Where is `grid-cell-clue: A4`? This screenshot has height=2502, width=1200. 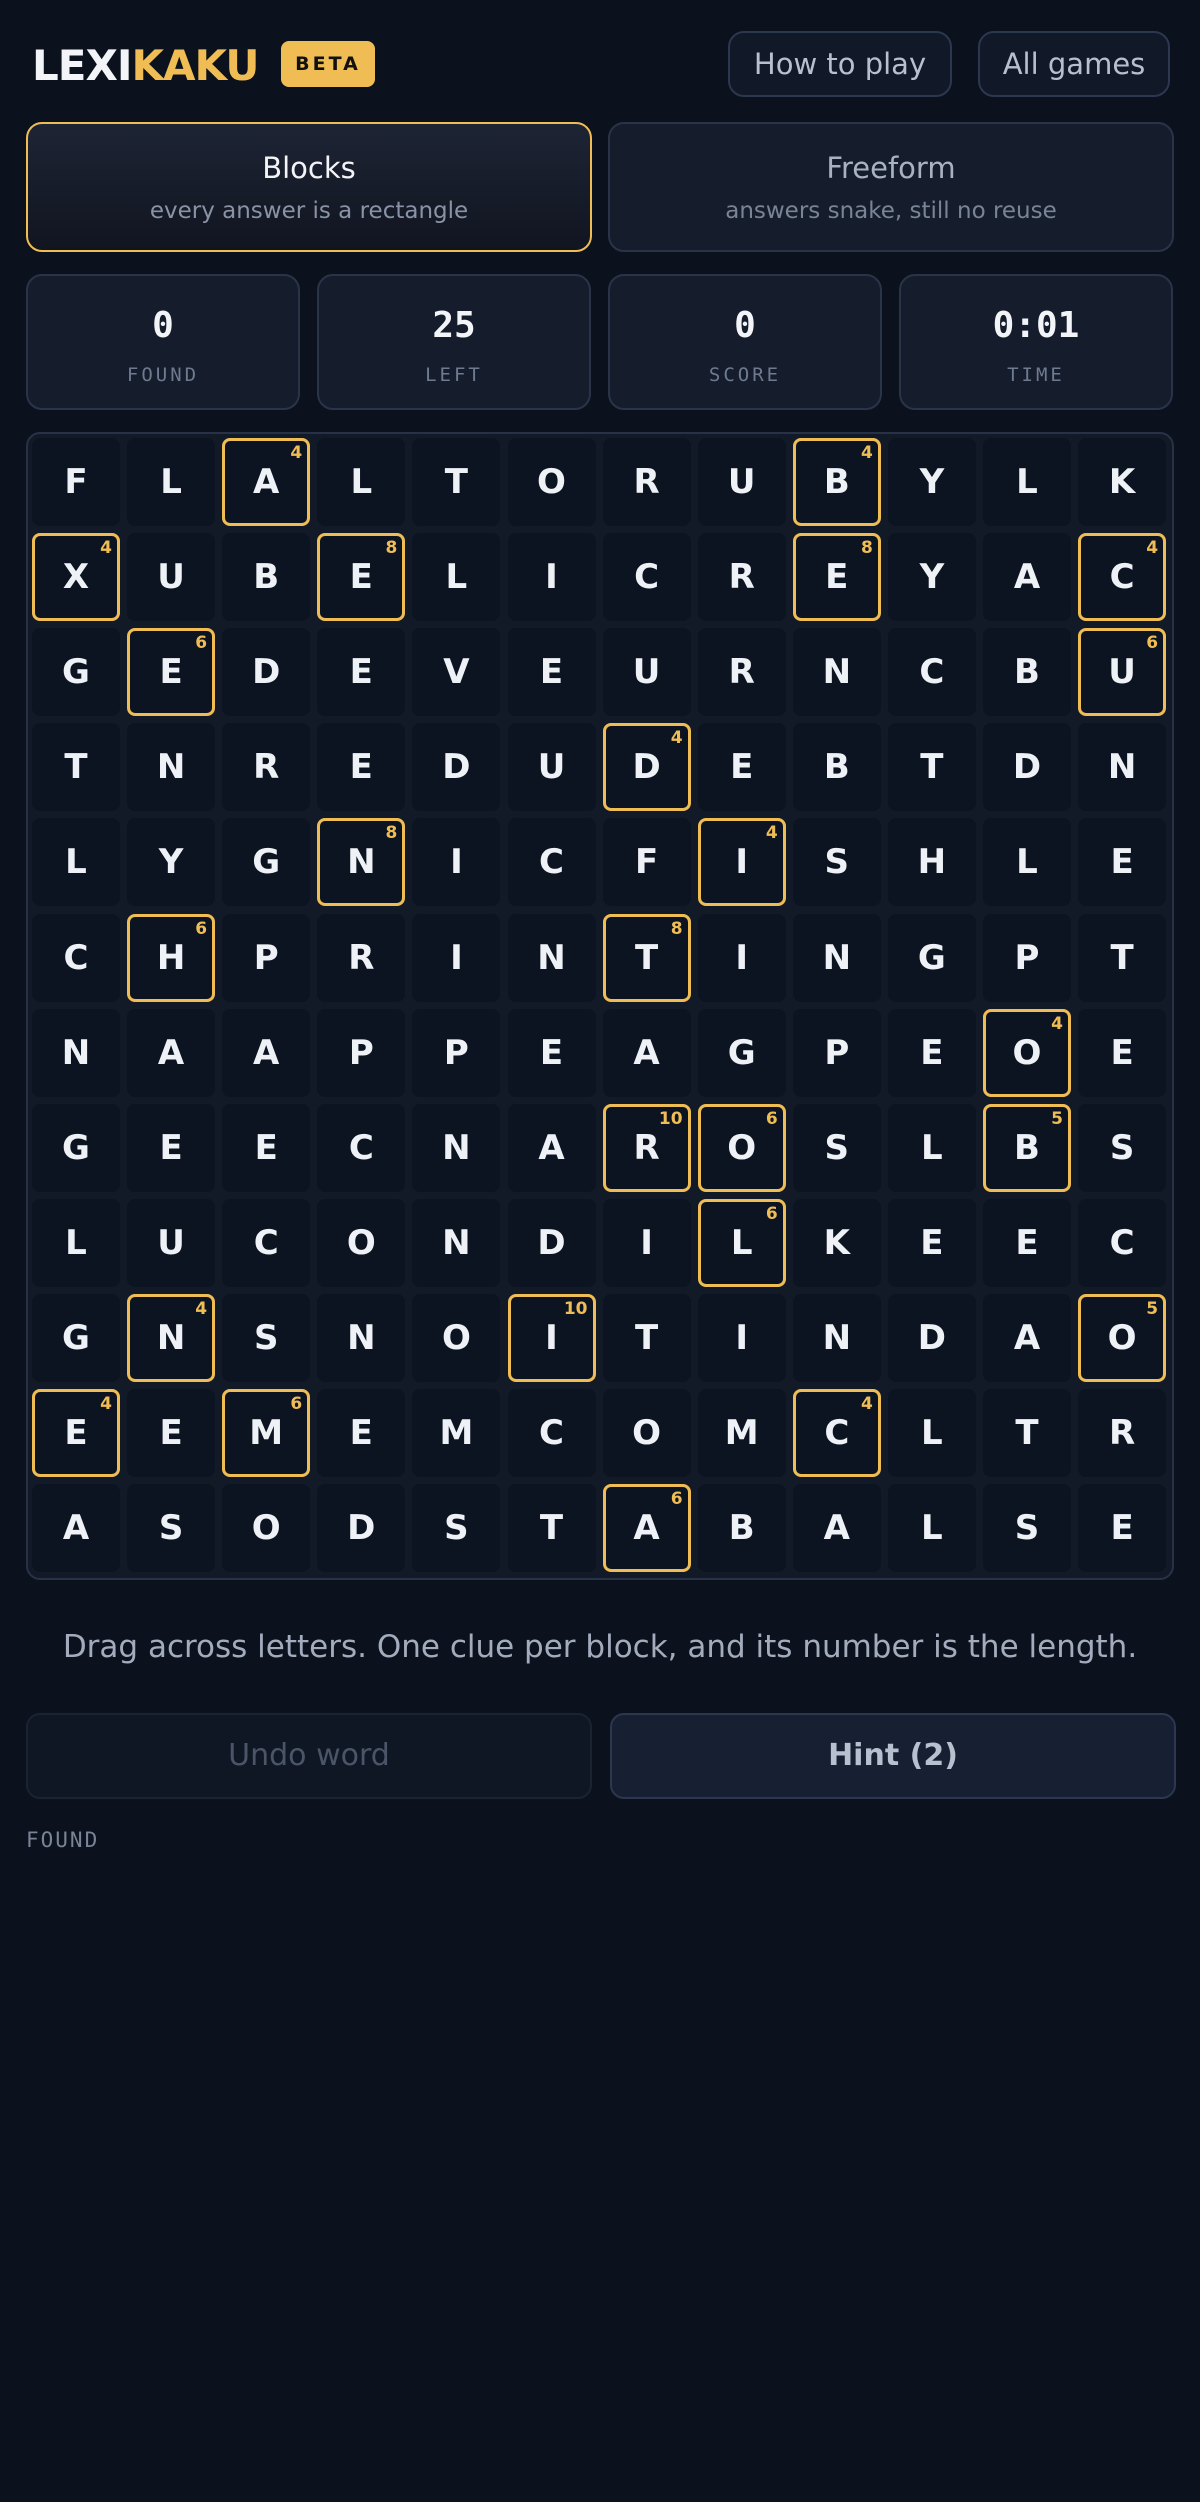
grid-cell-clue: A4 is located at coordinates (266, 482).